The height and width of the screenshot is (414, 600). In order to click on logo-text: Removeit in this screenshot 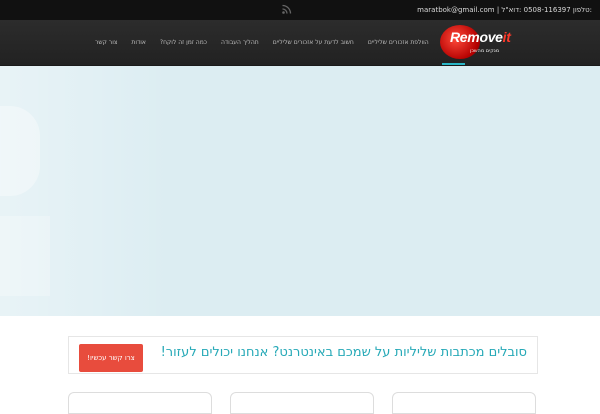, I will do `click(480, 37)`.